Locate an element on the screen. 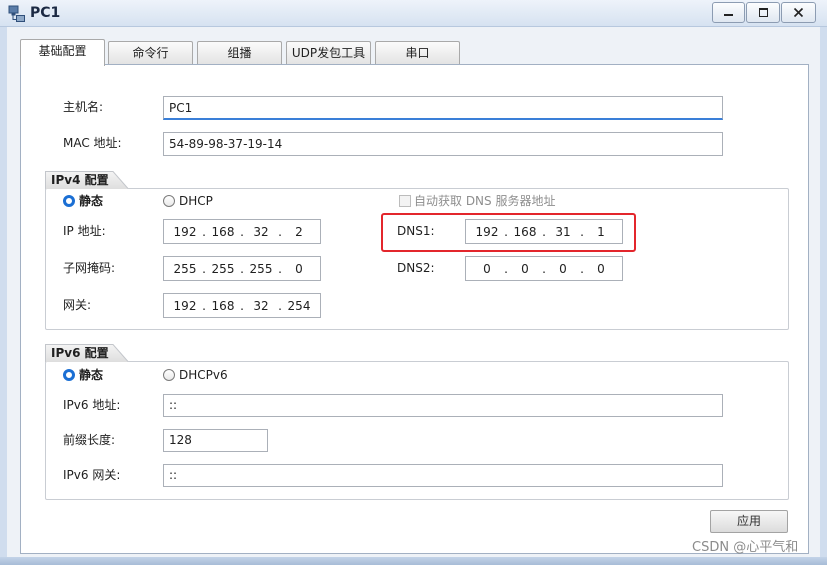 This screenshot has height=565, width=827. ip-octet: 168 is located at coordinates (223, 232).